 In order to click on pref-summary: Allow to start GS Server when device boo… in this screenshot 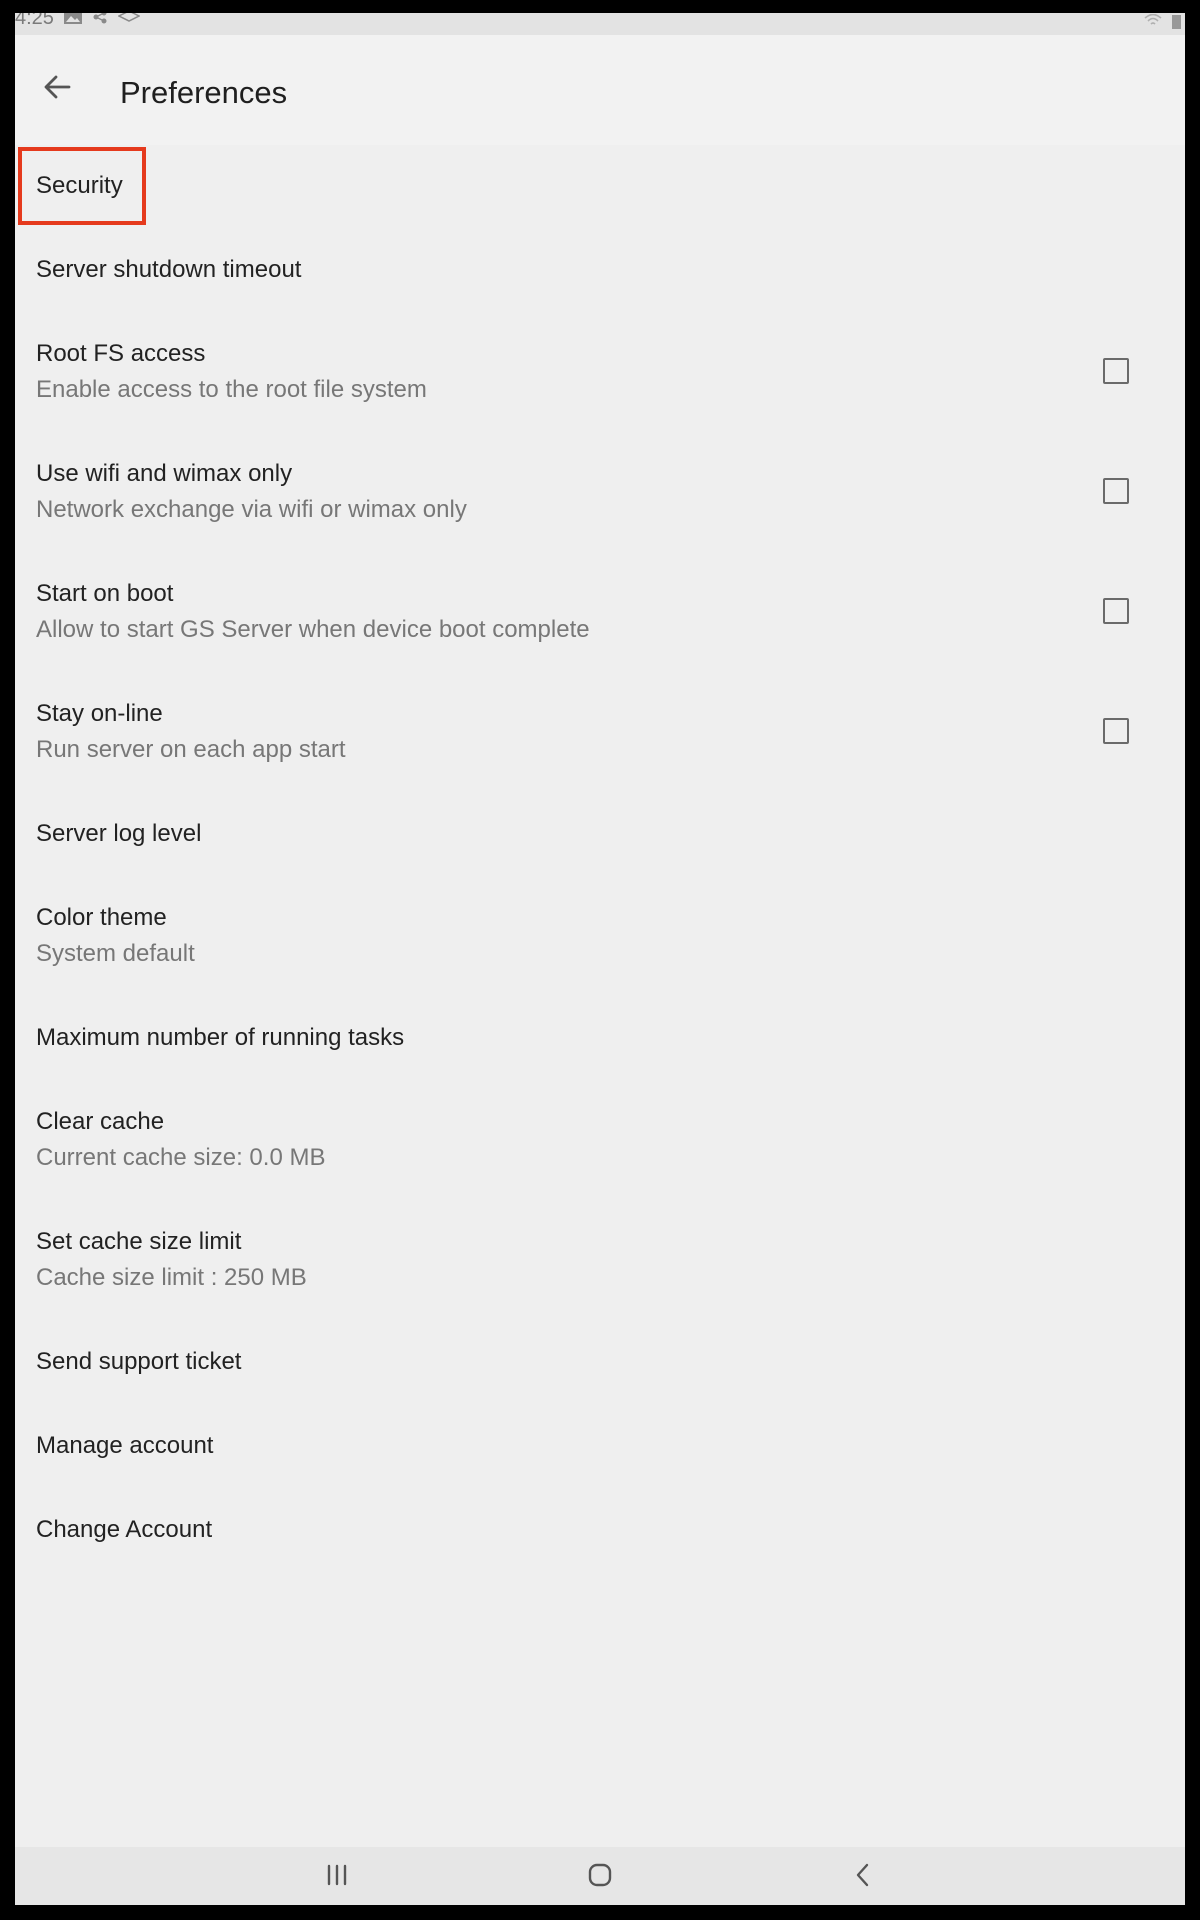, I will do `click(313, 629)`.